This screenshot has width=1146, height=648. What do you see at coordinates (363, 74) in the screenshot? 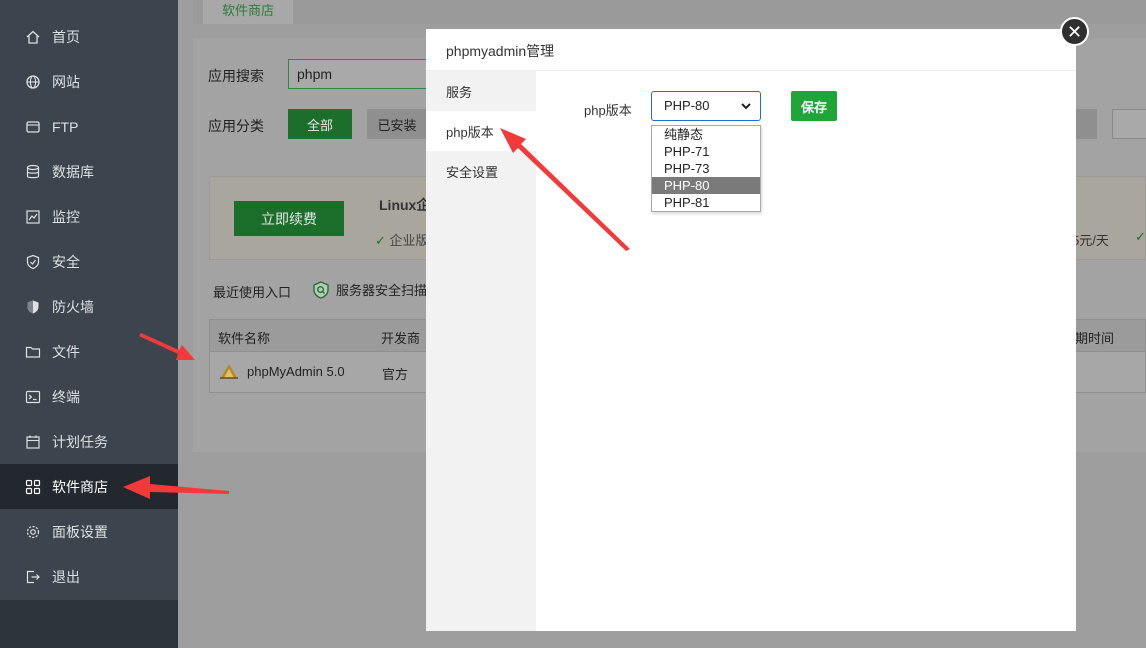
I see `search-input: phpm` at bounding box center [363, 74].